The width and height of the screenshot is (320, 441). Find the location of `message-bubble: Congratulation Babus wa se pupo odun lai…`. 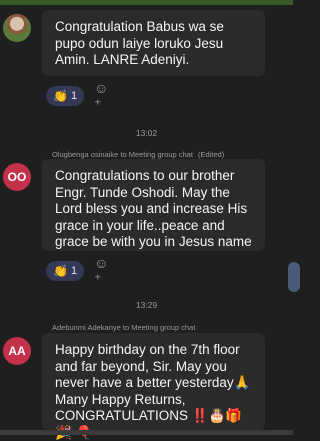

message-bubble: Congratulation Babus wa se pupo odun lai… is located at coordinates (153, 43).